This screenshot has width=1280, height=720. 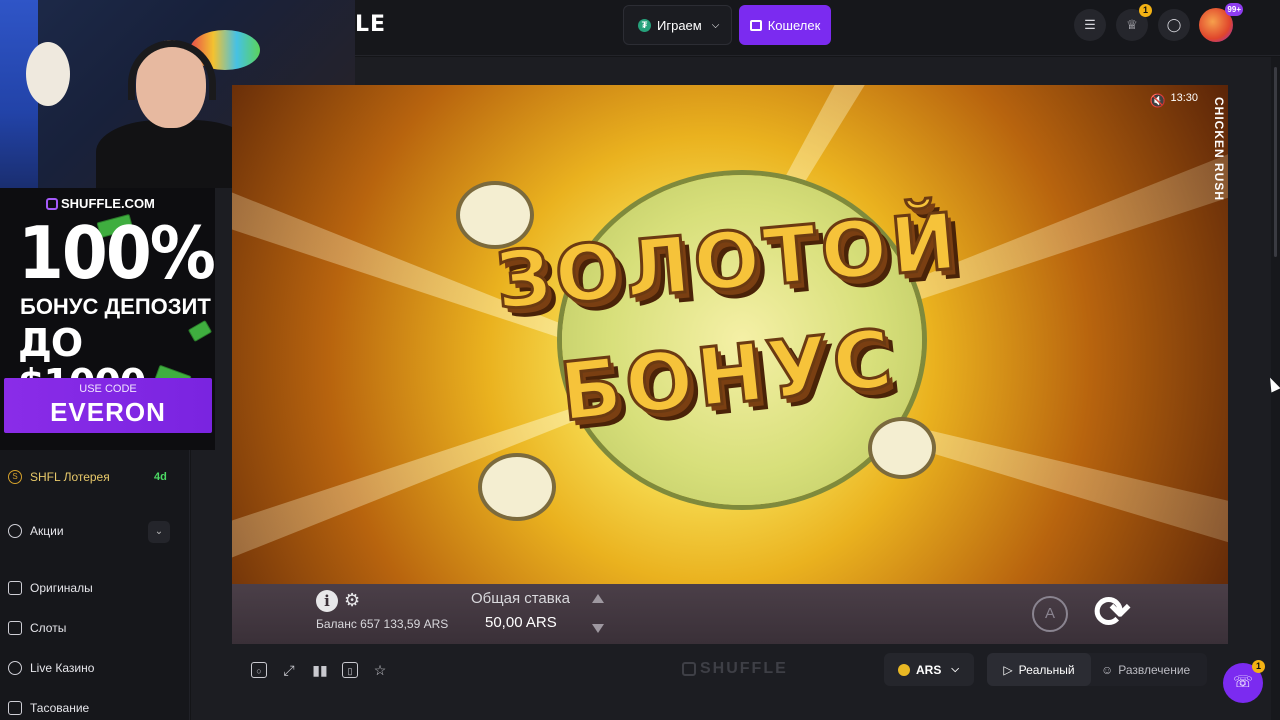 I want to click on fun-mode-label: Развлечение, so click(x=1154, y=669).